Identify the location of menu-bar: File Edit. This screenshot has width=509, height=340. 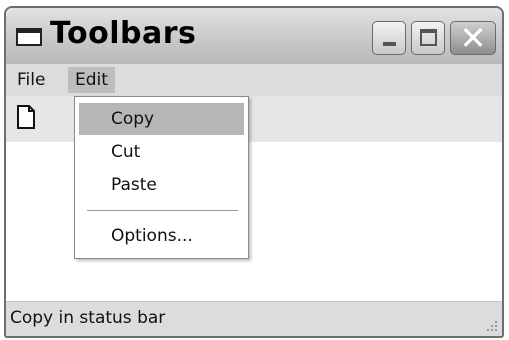
(254, 80).